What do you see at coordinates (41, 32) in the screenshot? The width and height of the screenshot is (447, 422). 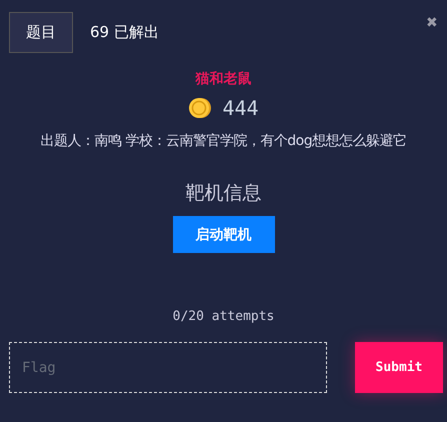 I see `tab: 题目` at bounding box center [41, 32].